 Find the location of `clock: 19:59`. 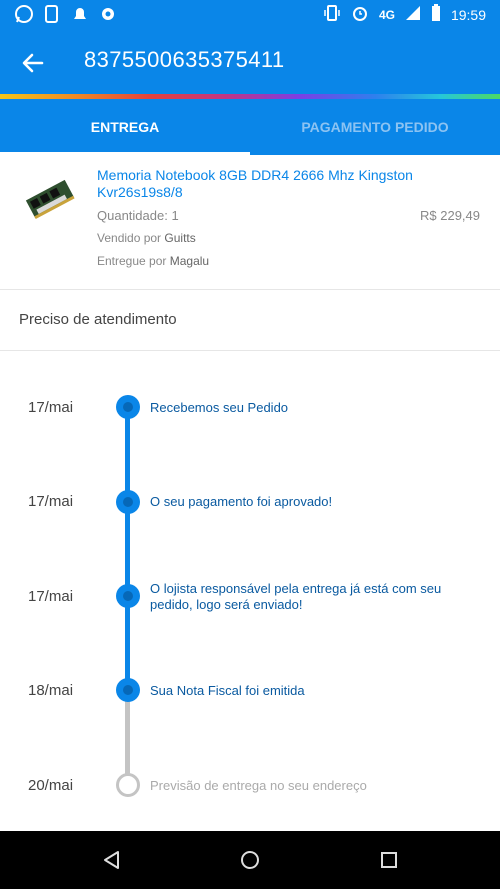

clock: 19:59 is located at coordinates (468, 14).